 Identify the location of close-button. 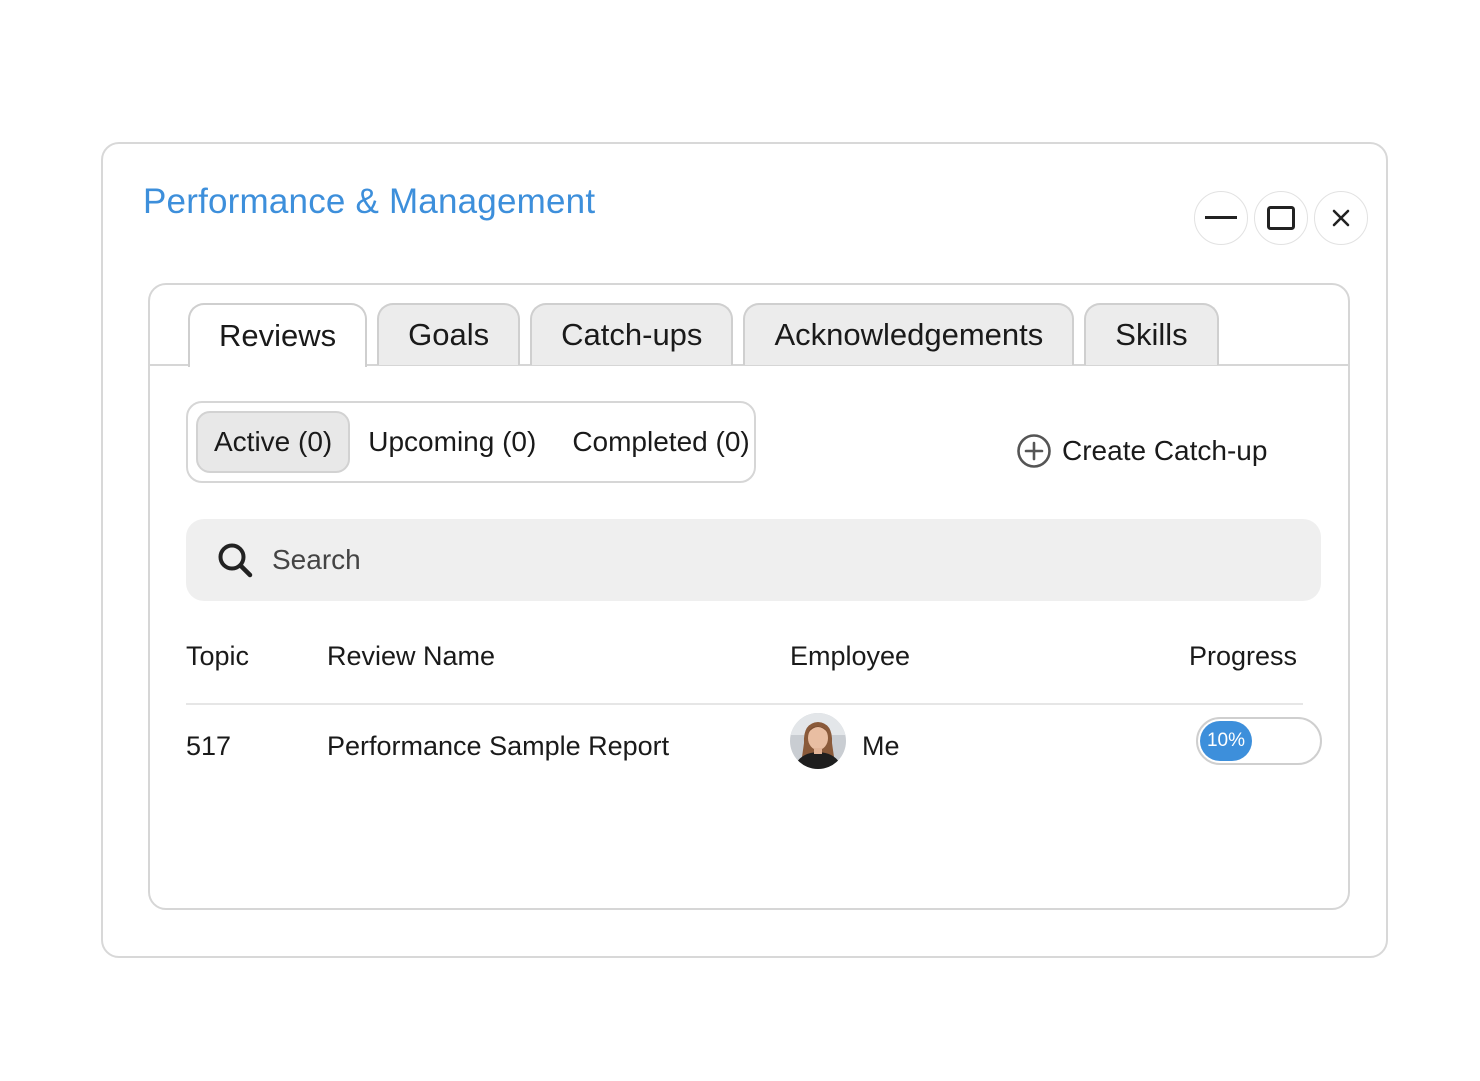
(1341, 218).